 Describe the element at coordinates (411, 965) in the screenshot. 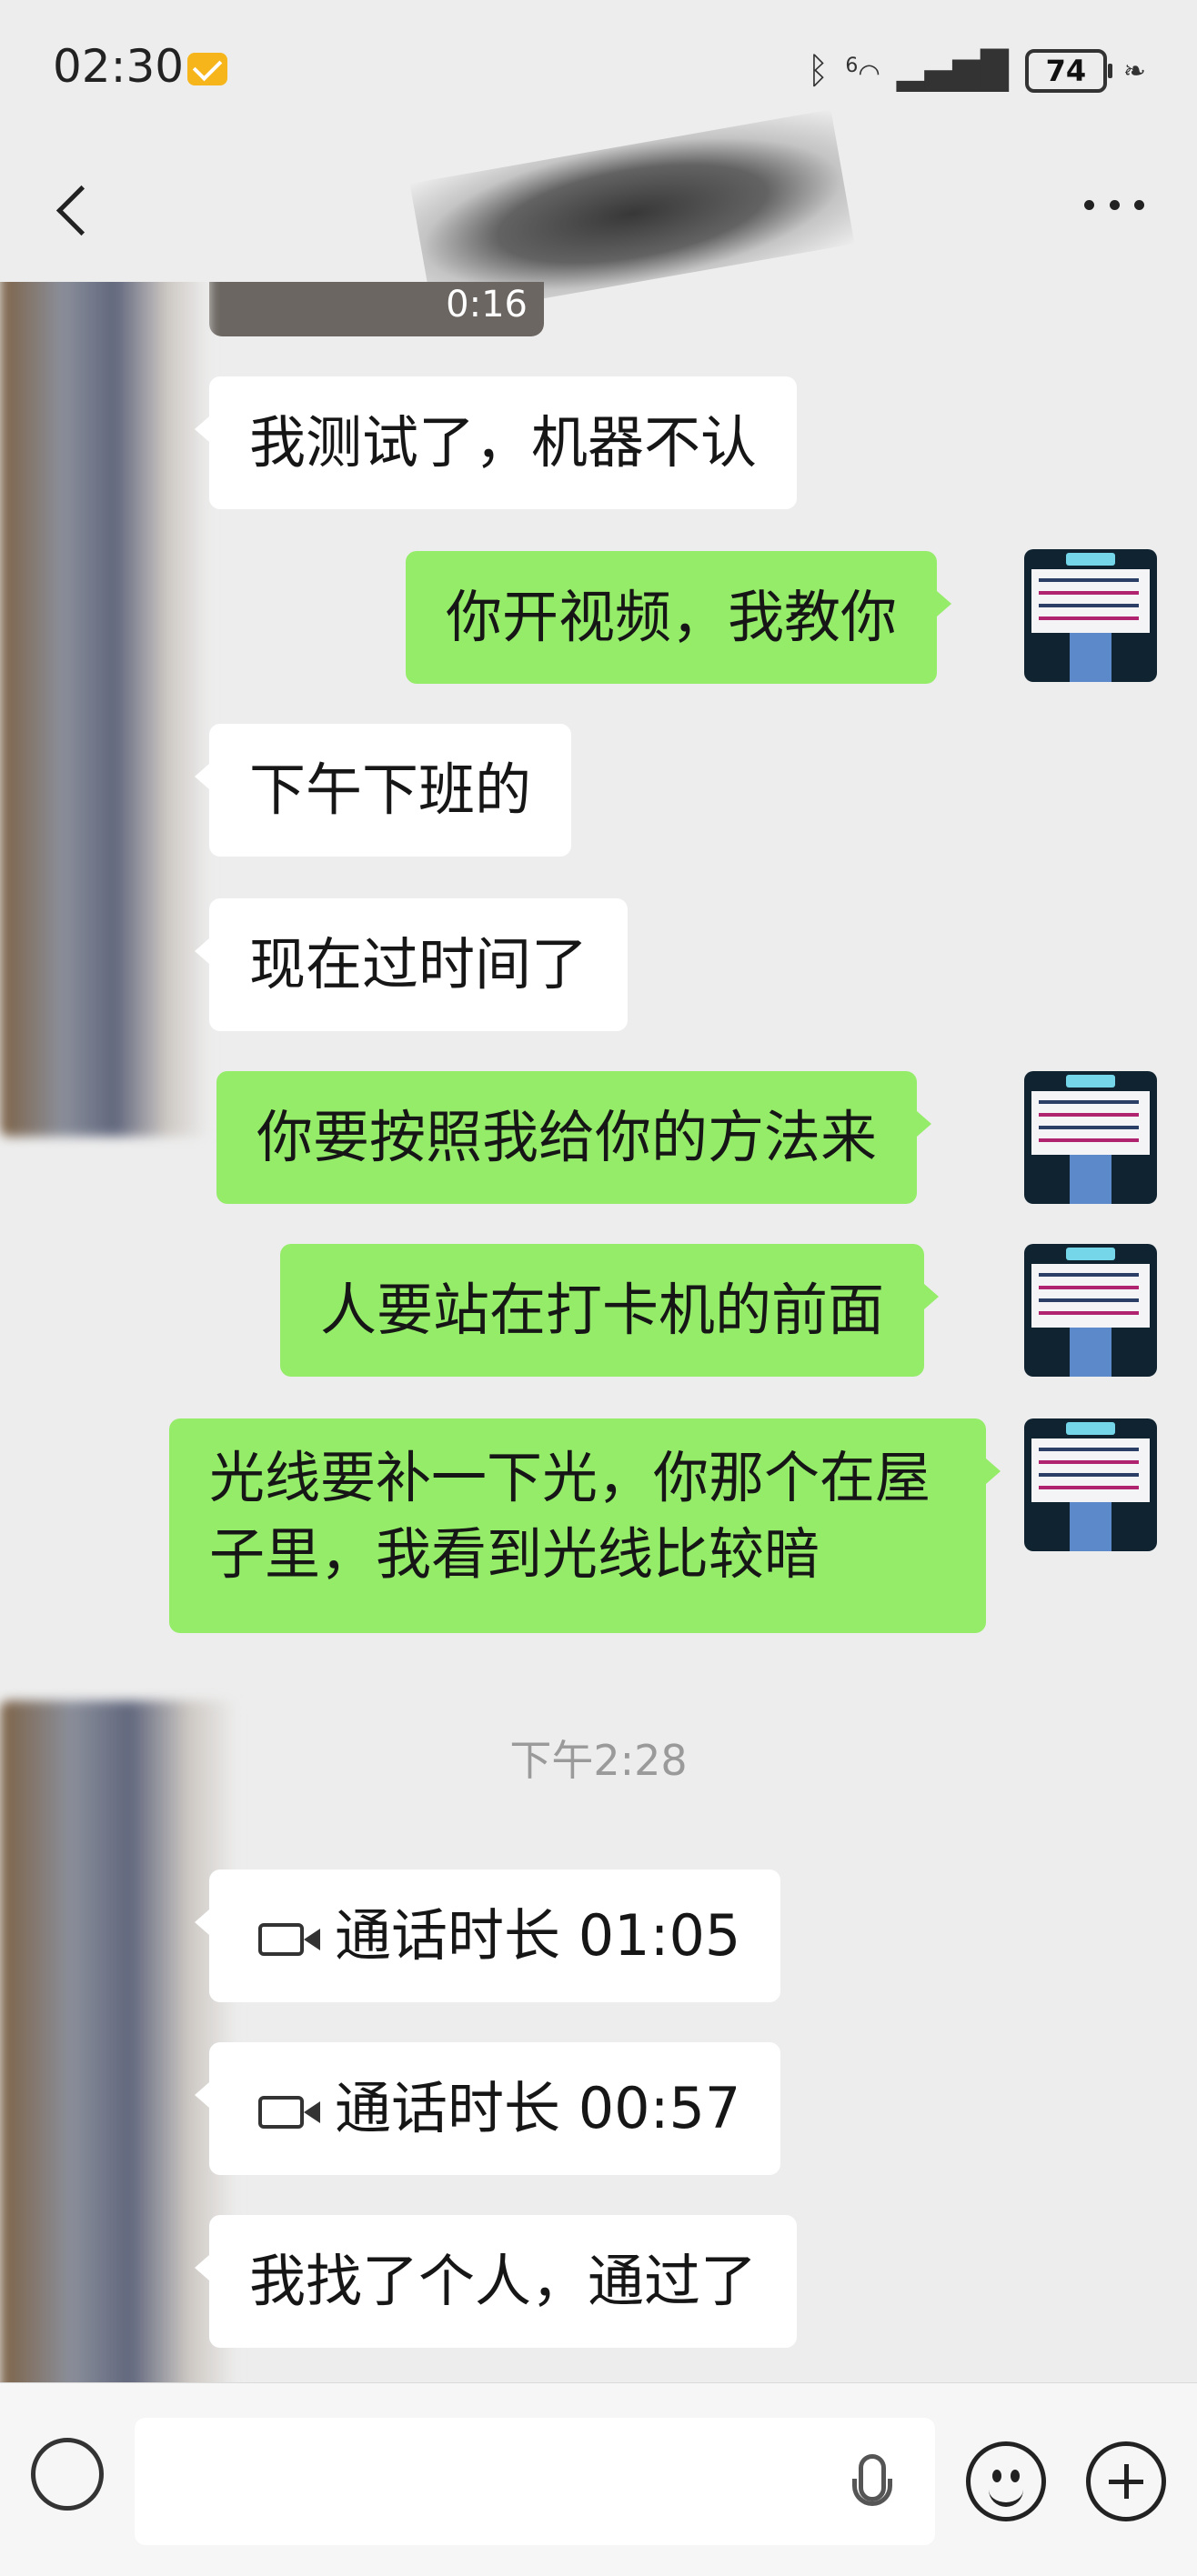

I see `message-bubble: 现在过时间了` at that location.